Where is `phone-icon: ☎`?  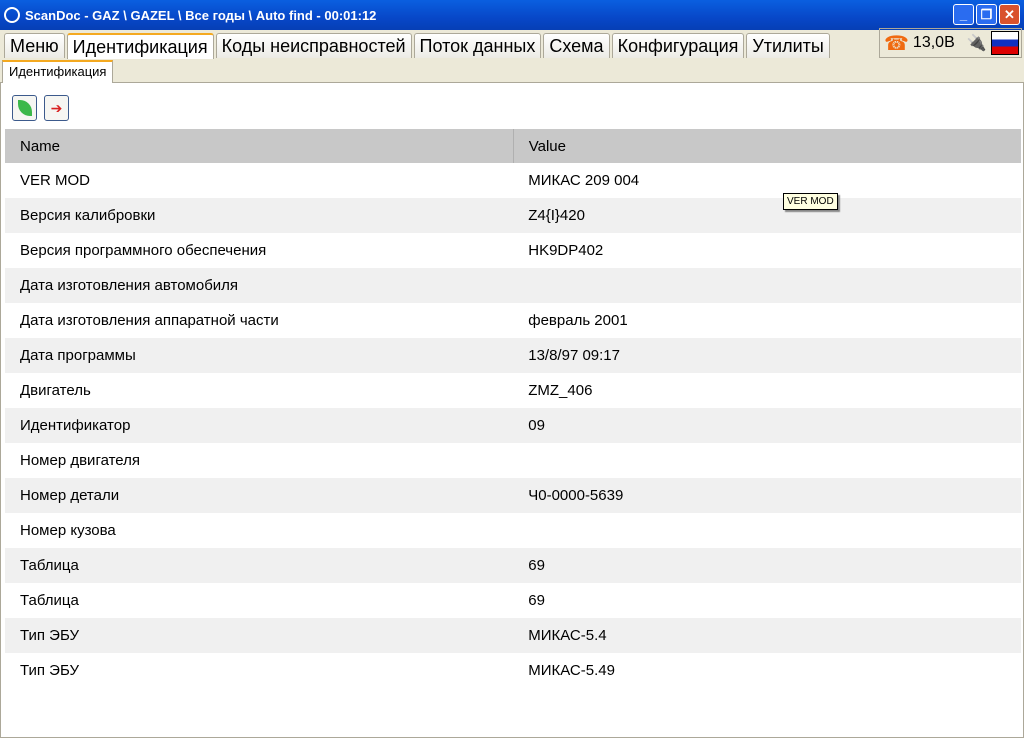
phone-icon: ☎ is located at coordinates (896, 43).